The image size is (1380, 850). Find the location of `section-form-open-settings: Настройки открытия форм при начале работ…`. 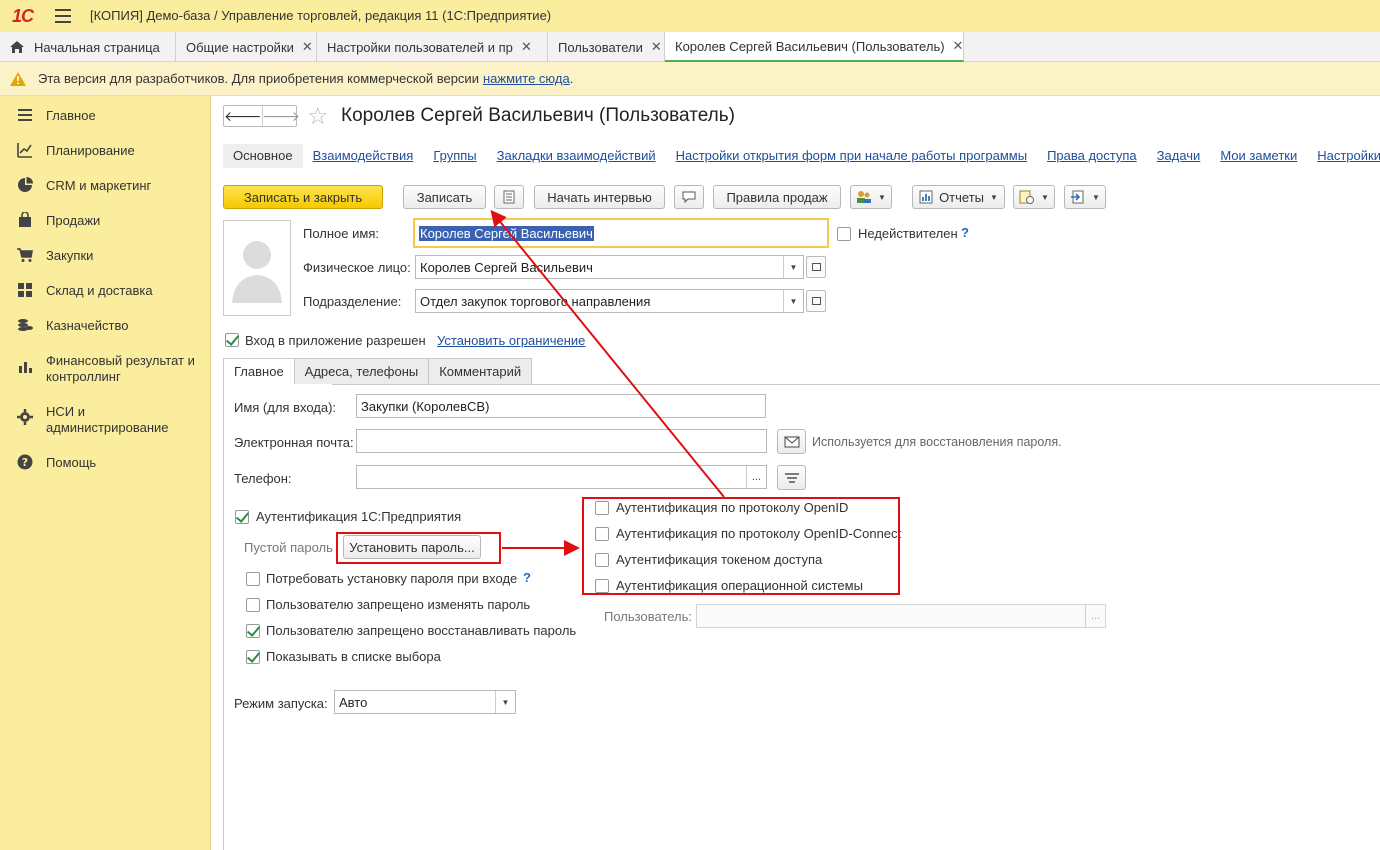

section-form-open-settings: Настройки открытия форм при начале работ… is located at coordinates (851, 156).